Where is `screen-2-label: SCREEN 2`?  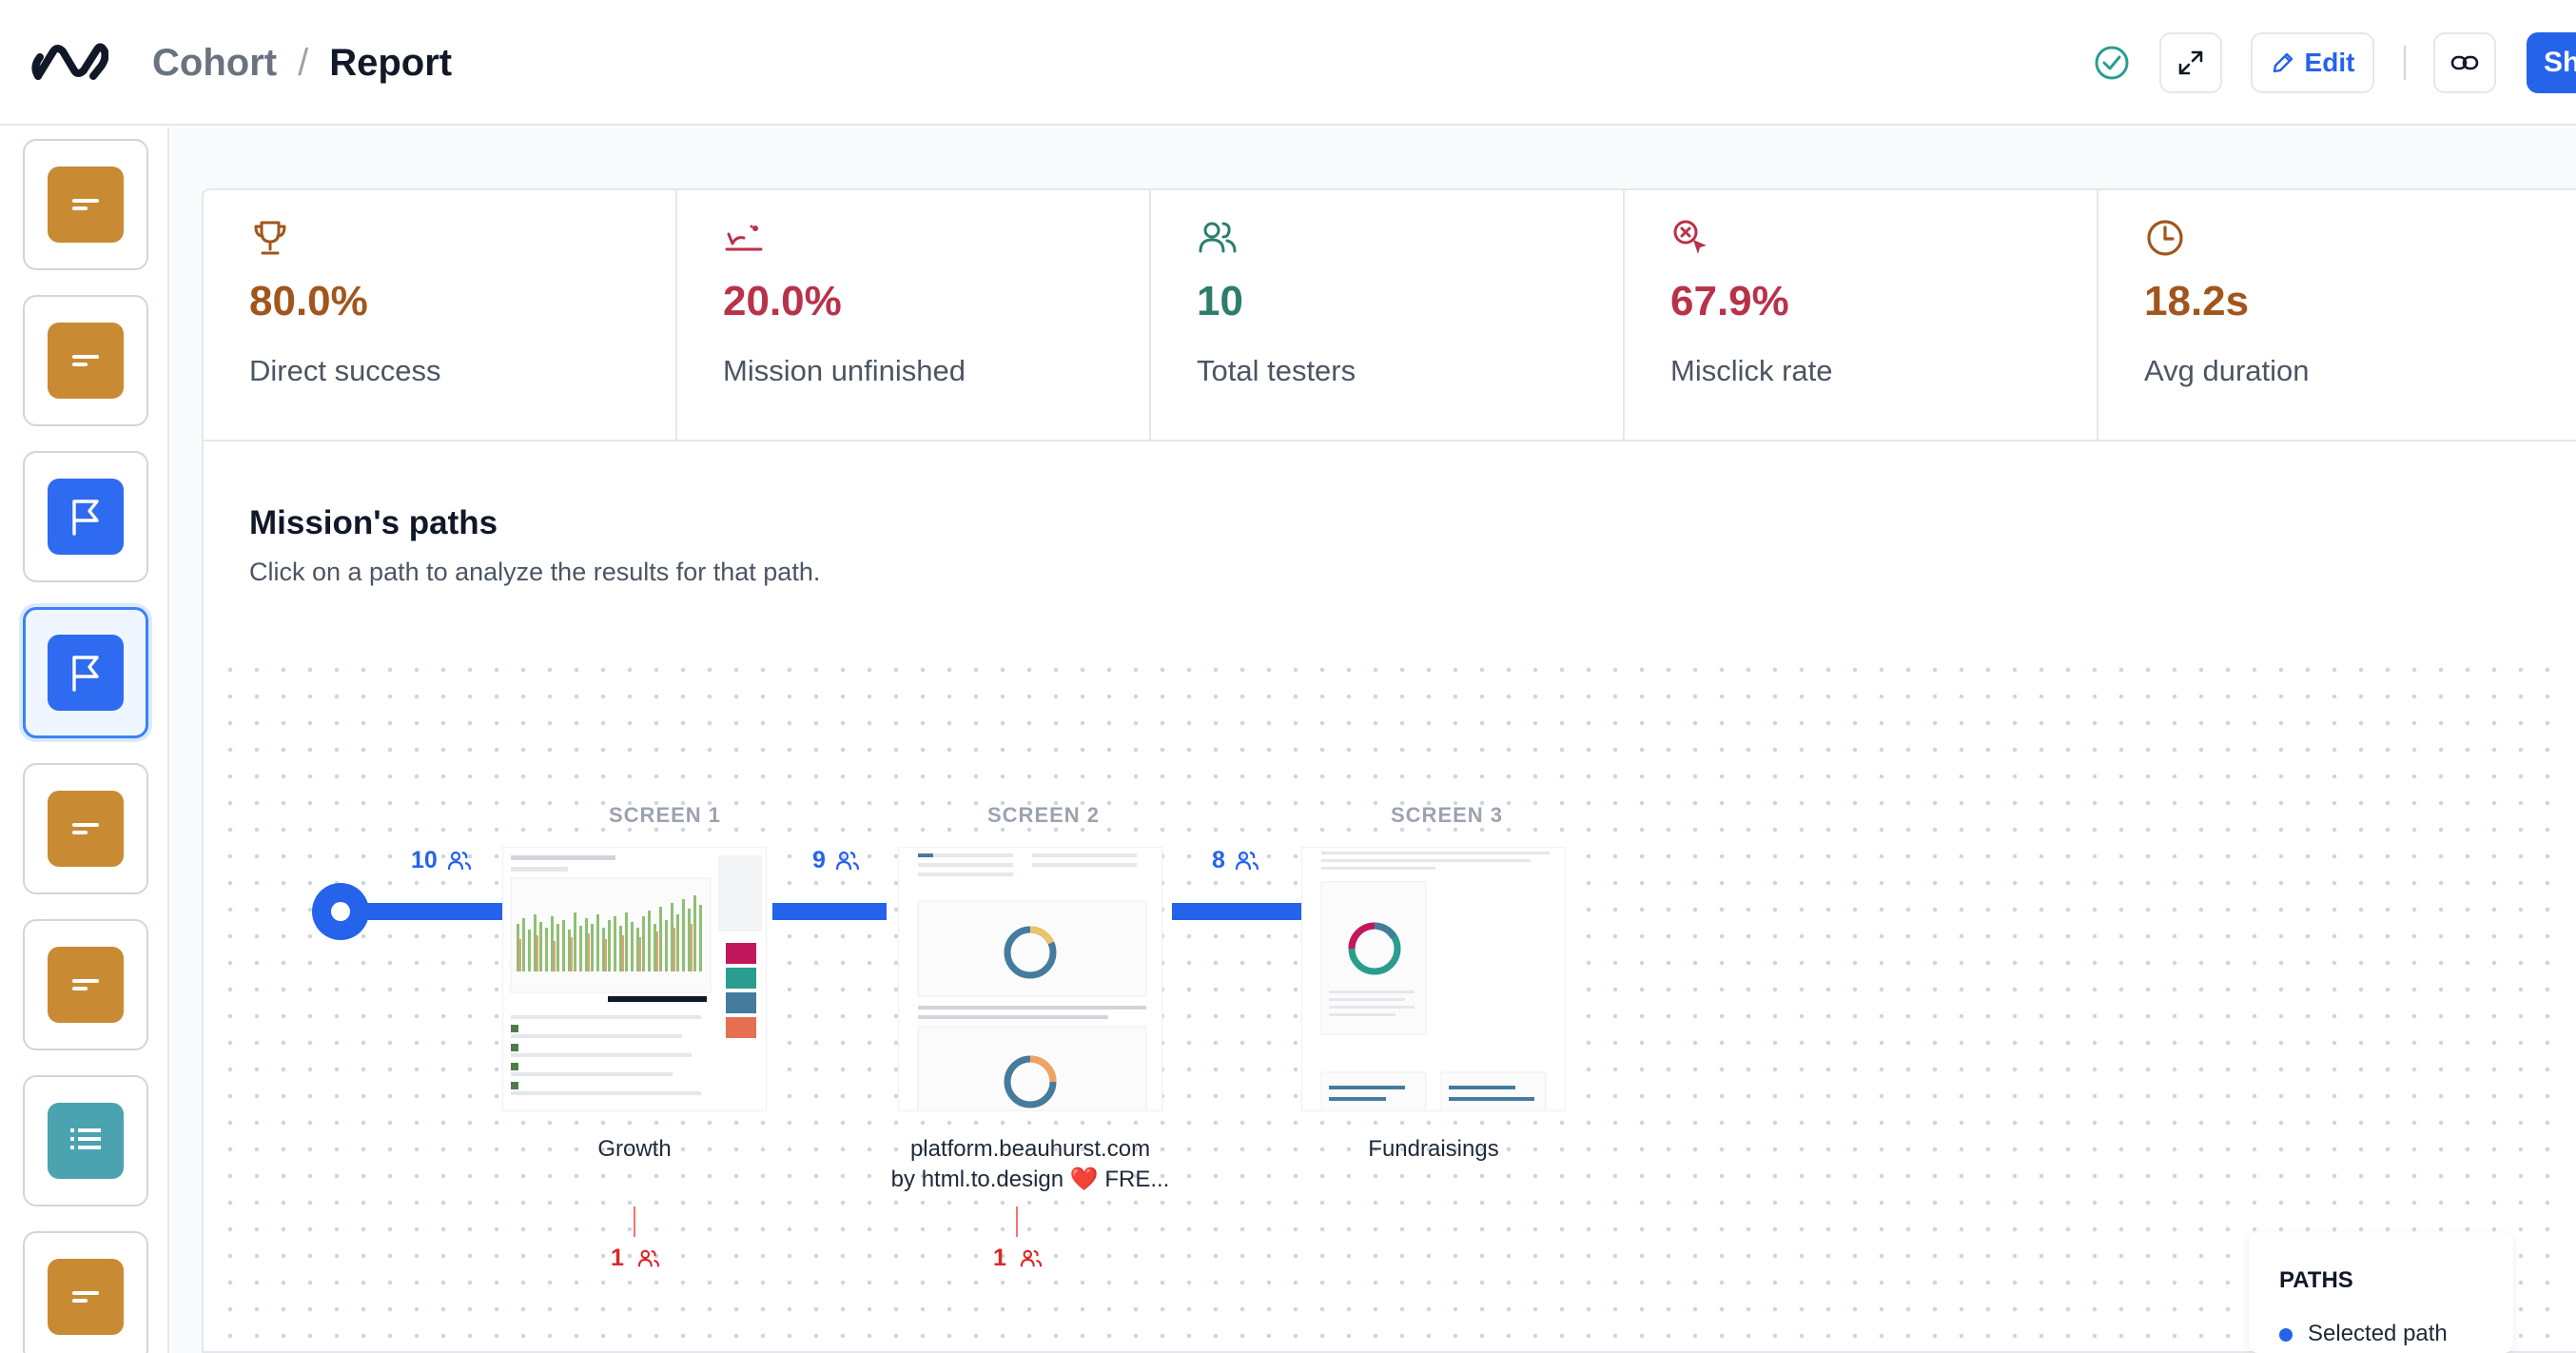 screen-2-label: SCREEN 2 is located at coordinates (1044, 815).